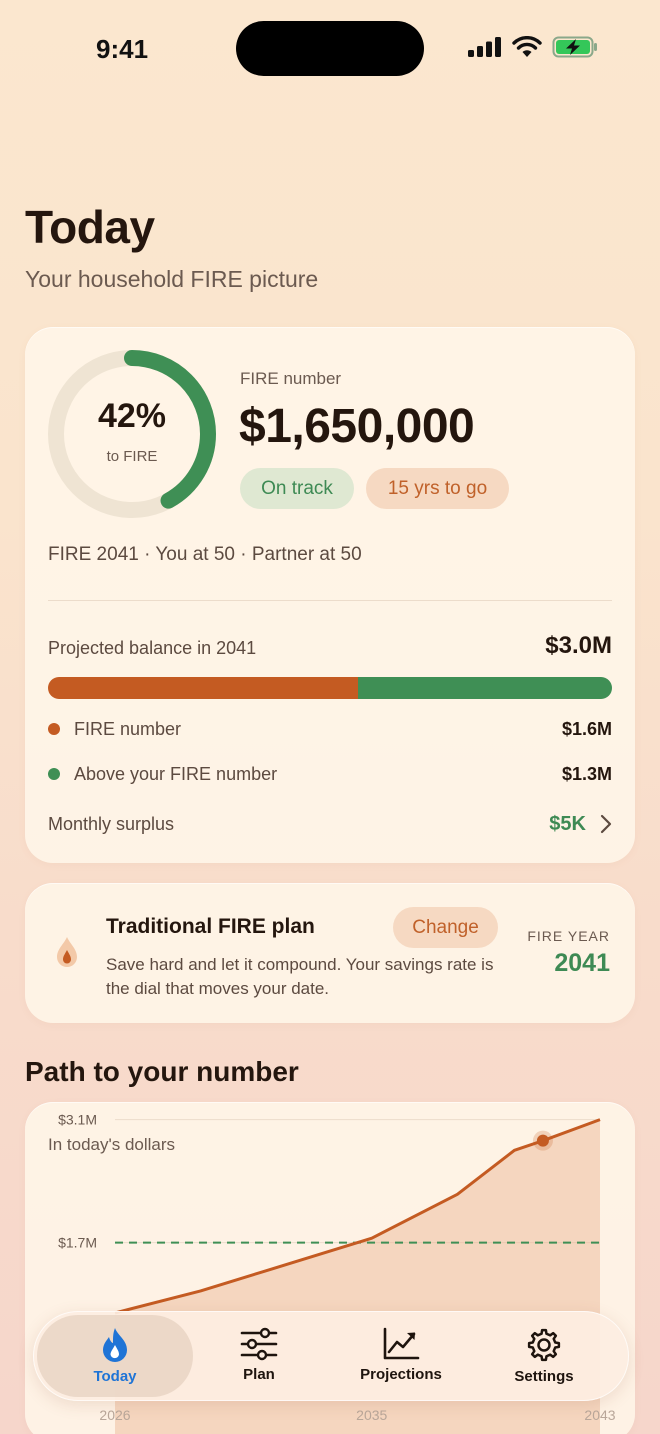  Describe the element at coordinates (599, 1415) in the screenshot. I see `chart-x-tick-label: 2043` at that location.